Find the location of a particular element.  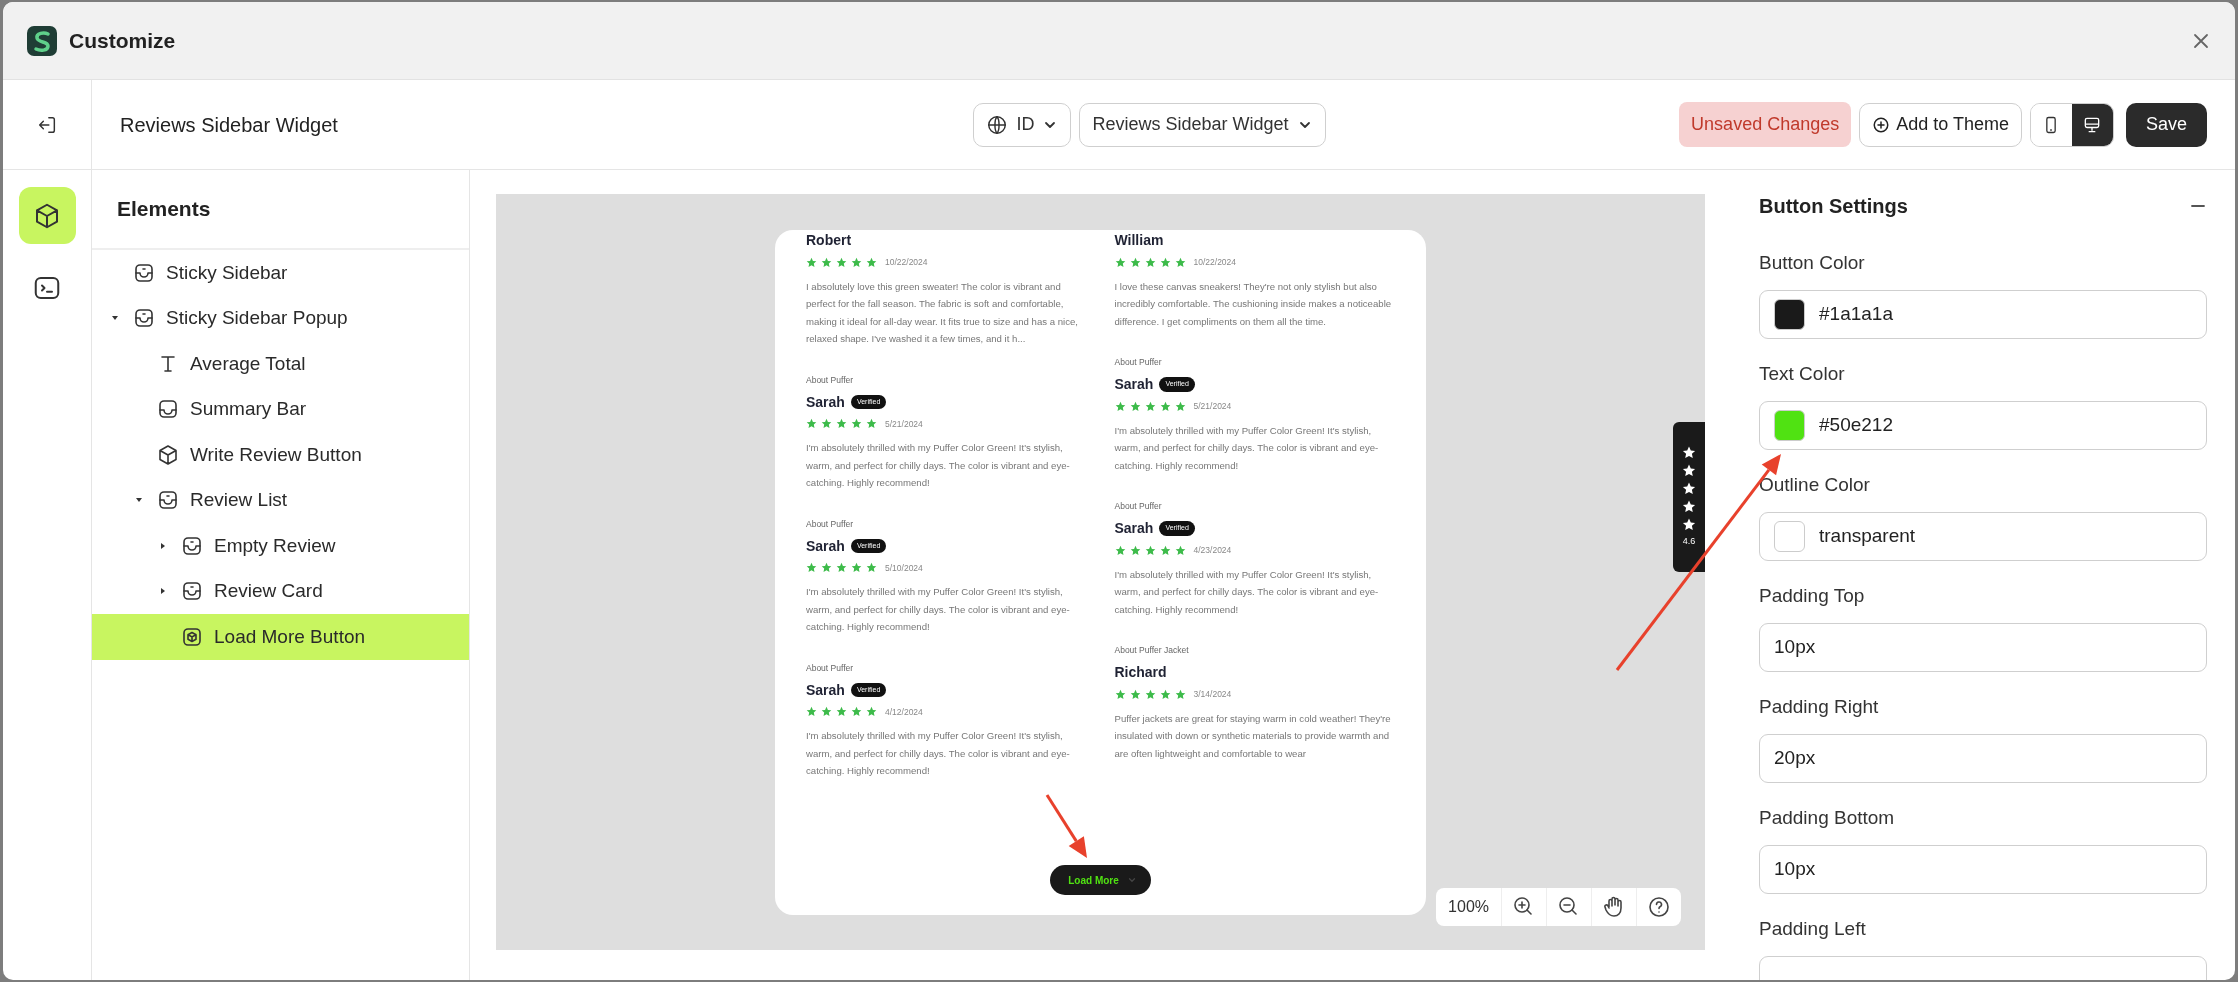

color-field: transparent is located at coordinates (1983, 536).